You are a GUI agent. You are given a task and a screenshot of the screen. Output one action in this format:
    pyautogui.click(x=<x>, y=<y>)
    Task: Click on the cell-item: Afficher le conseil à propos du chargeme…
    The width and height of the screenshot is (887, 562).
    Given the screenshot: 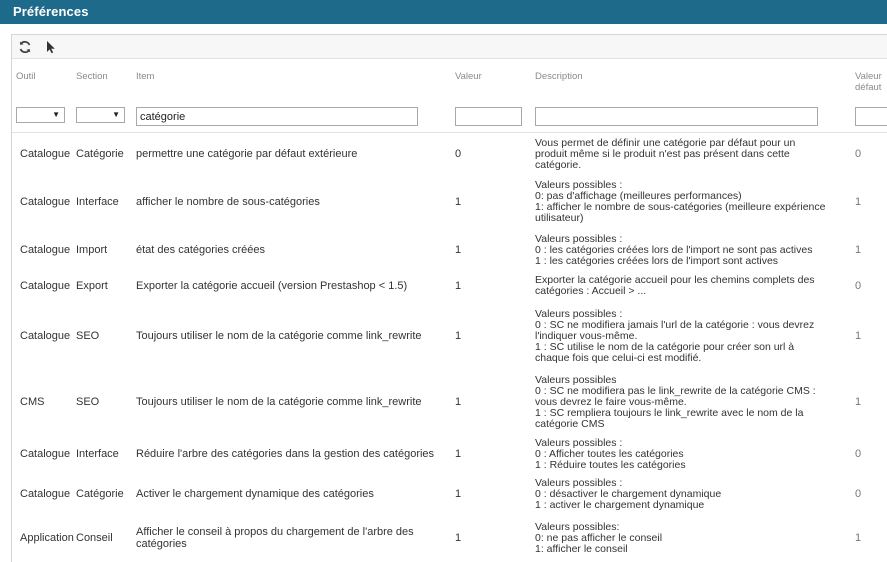 What is the action you would take?
    pyautogui.click(x=292, y=538)
    